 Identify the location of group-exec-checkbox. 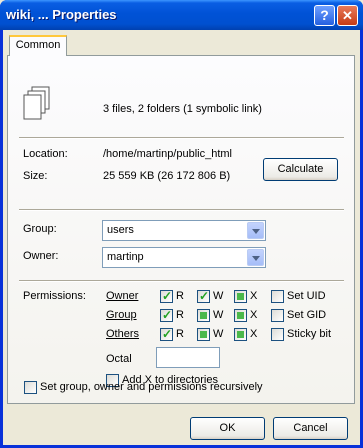
(240, 315).